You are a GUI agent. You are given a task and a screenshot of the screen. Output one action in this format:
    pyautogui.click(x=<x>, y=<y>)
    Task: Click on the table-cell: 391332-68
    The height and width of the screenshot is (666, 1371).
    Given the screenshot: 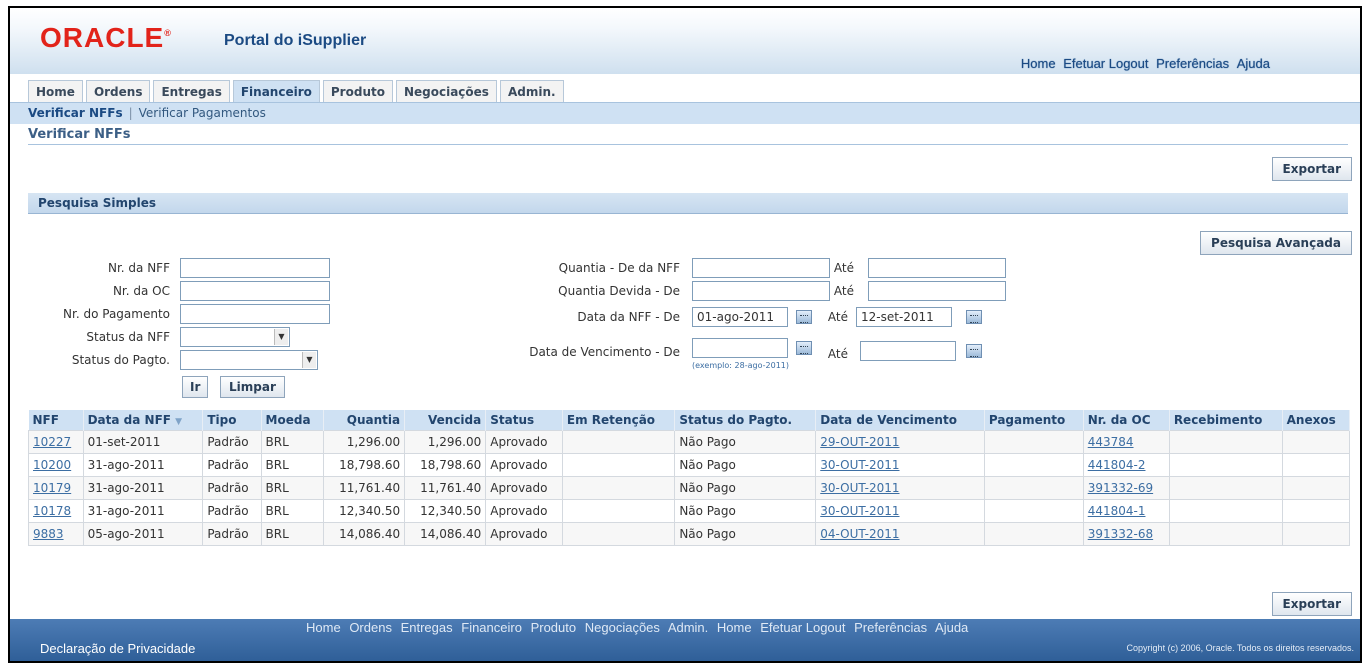 What is the action you would take?
    pyautogui.click(x=1126, y=533)
    